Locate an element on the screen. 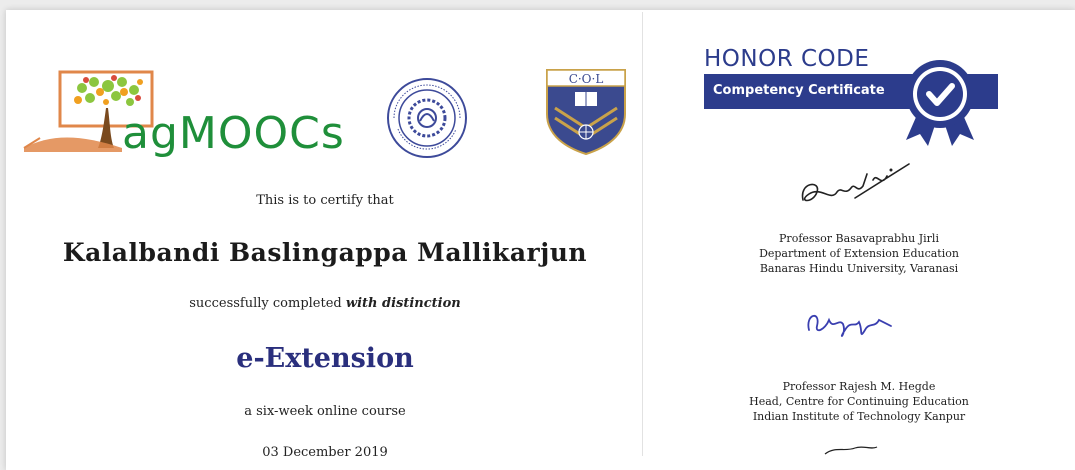  completed-text: successfully completed is located at coordinates (265, 303).